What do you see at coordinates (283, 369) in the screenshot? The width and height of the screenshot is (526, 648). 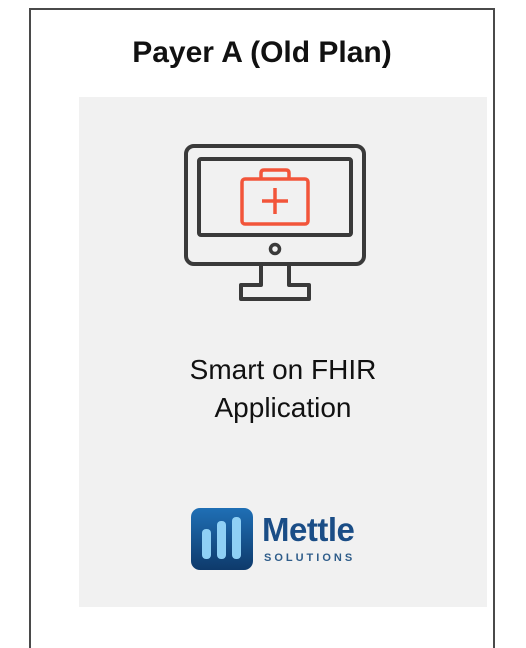 I see `application-label-line-1: Smart on FHIR` at bounding box center [283, 369].